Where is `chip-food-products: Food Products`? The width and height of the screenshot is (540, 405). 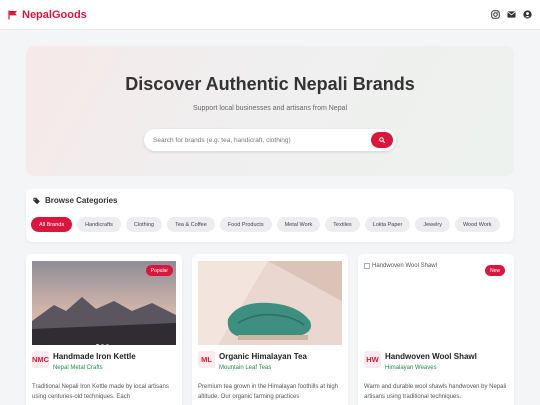
chip-food-products: Food Products is located at coordinates (245, 224).